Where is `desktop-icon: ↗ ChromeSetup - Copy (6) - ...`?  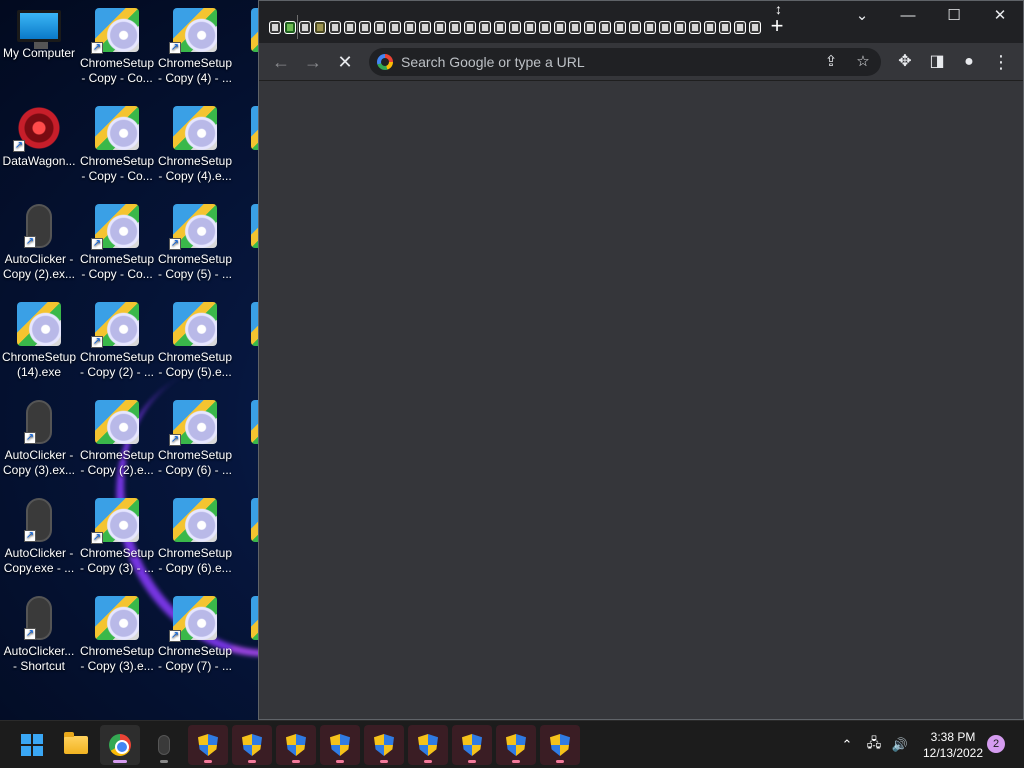
desktop-icon: ↗ ChromeSetup - Copy (6) - ... is located at coordinates (195, 440).